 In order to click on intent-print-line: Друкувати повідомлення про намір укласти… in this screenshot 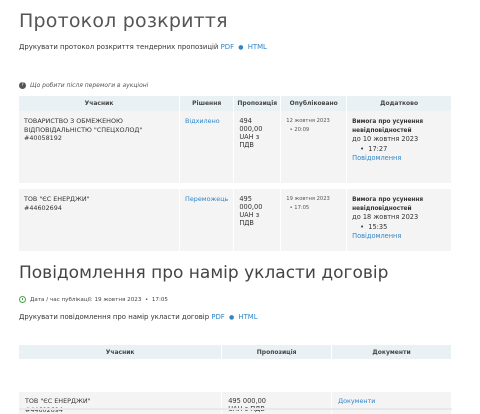, I will do `click(138, 317)`.